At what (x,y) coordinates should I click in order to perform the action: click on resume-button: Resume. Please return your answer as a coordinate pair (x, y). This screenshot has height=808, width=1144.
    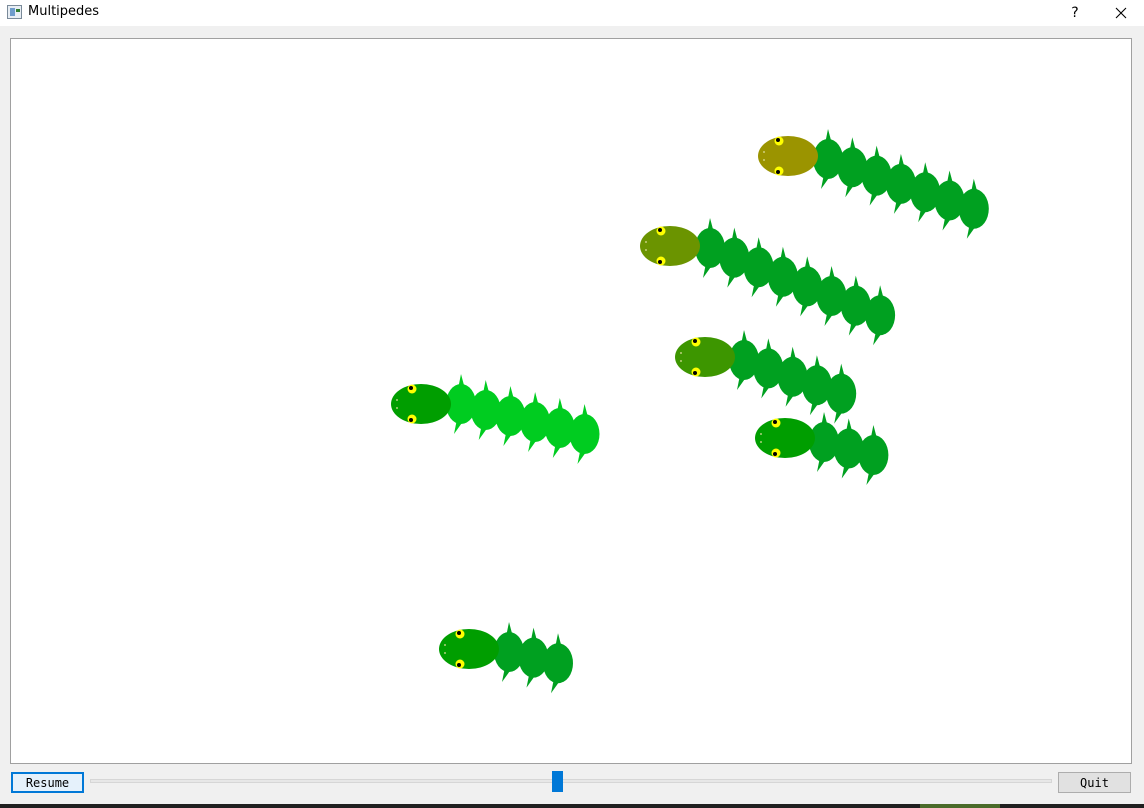
    Looking at the image, I should click on (47, 782).